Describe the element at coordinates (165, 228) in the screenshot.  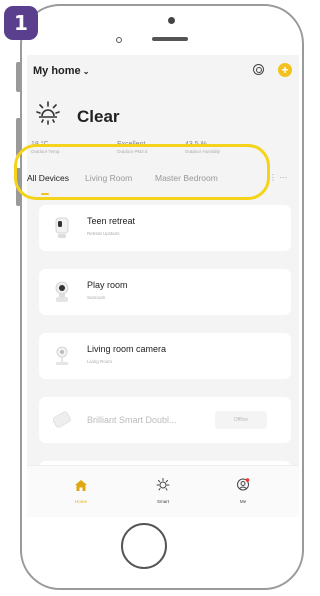
I see `device-card-teen-retreat: Teen retreat Retreat Upstairs` at that location.